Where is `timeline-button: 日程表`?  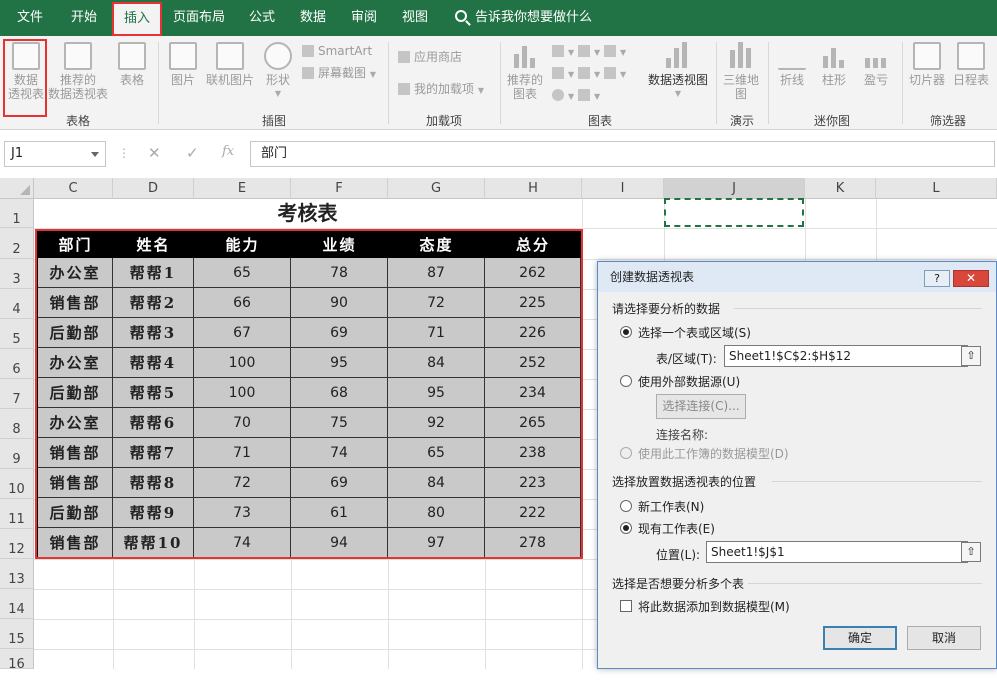 timeline-button: 日程表 is located at coordinates (971, 64).